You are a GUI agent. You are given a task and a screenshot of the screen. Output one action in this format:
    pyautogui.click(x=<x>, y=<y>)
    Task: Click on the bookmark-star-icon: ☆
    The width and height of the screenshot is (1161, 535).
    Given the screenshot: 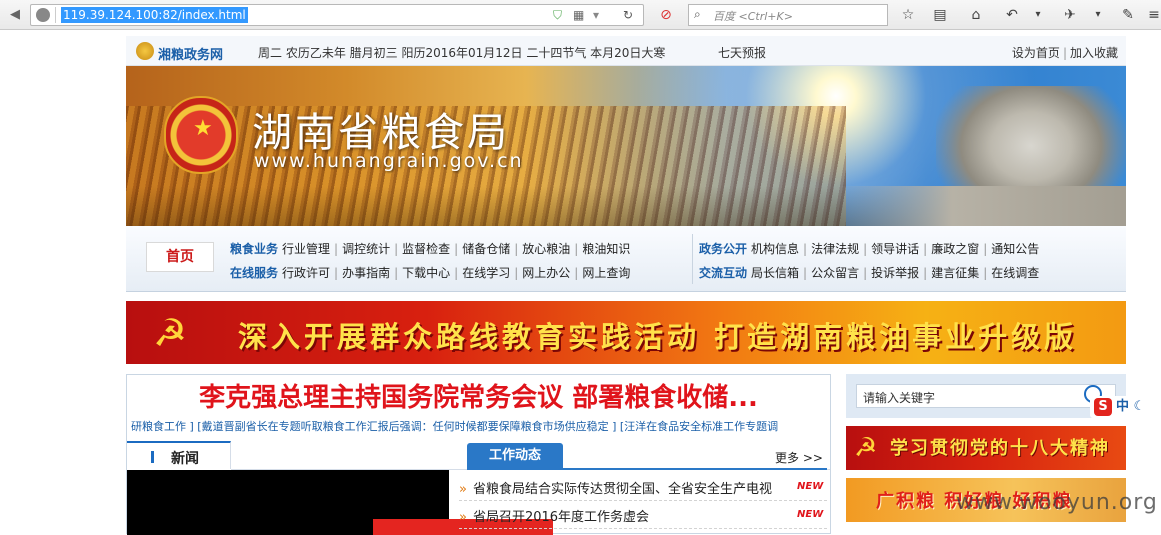 What is the action you would take?
    pyautogui.click(x=908, y=15)
    